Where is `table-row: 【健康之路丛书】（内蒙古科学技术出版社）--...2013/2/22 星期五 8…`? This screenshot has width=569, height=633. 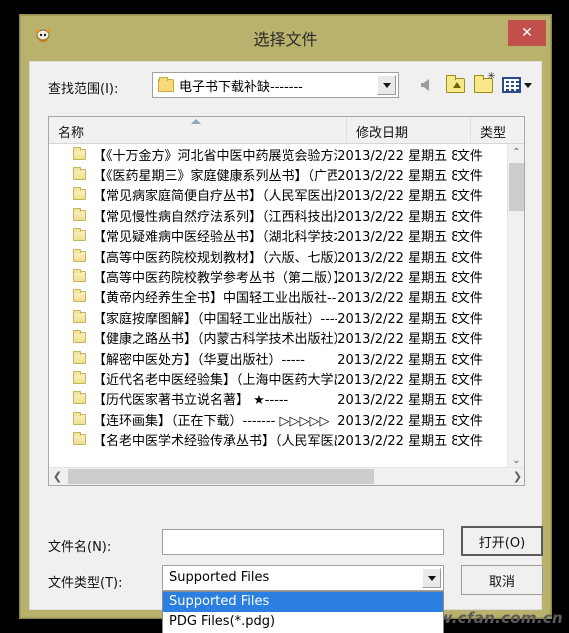
table-row: 【健康之路丛书】（内蒙古科学技术出版社）--...2013/2/22 星期五 8… is located at coordinates (278, 338).